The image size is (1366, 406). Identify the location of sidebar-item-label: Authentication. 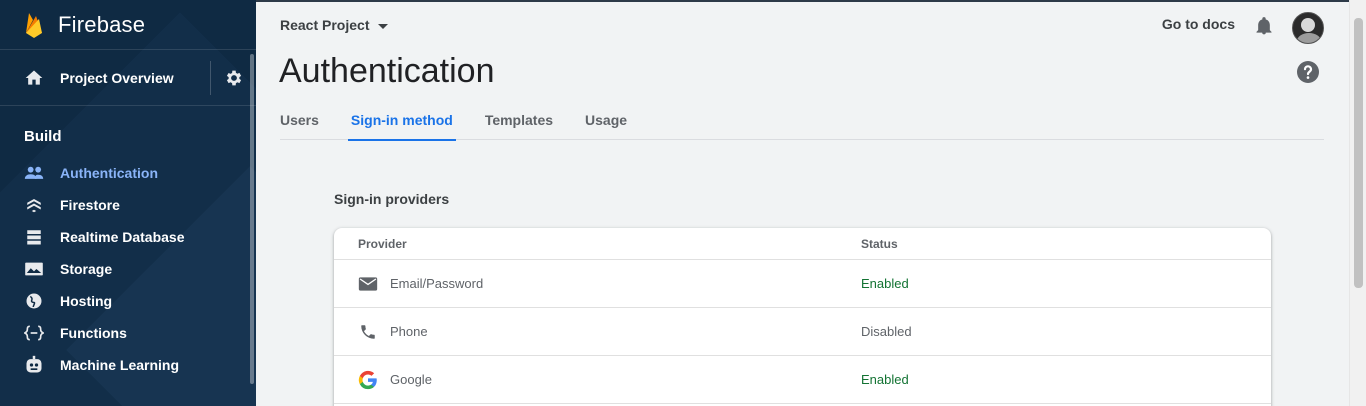
(109, 173).